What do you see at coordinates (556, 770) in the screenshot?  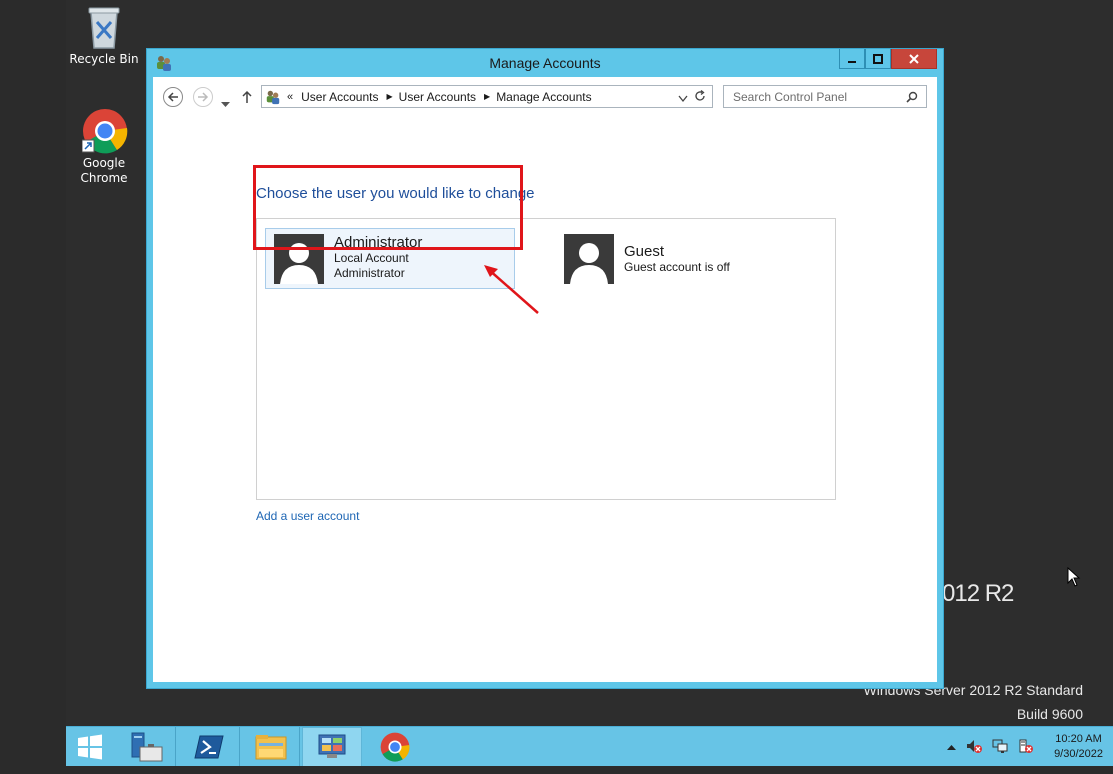 I see `screen-border-bottom` at bounding box center [556, 770].